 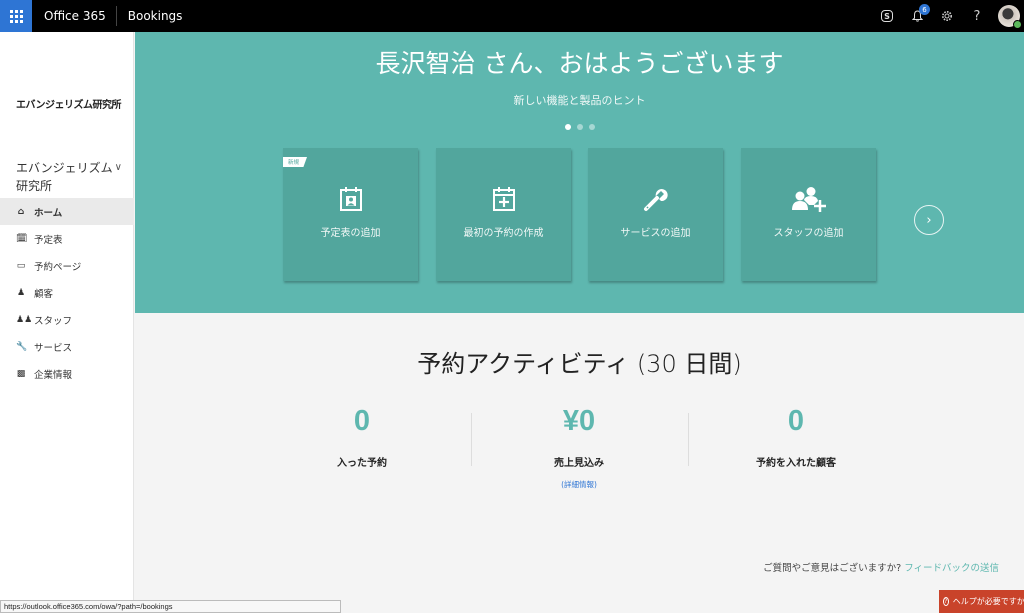 I want to click on card-label: 最初の予約の作成, so click(x=503, y=233).